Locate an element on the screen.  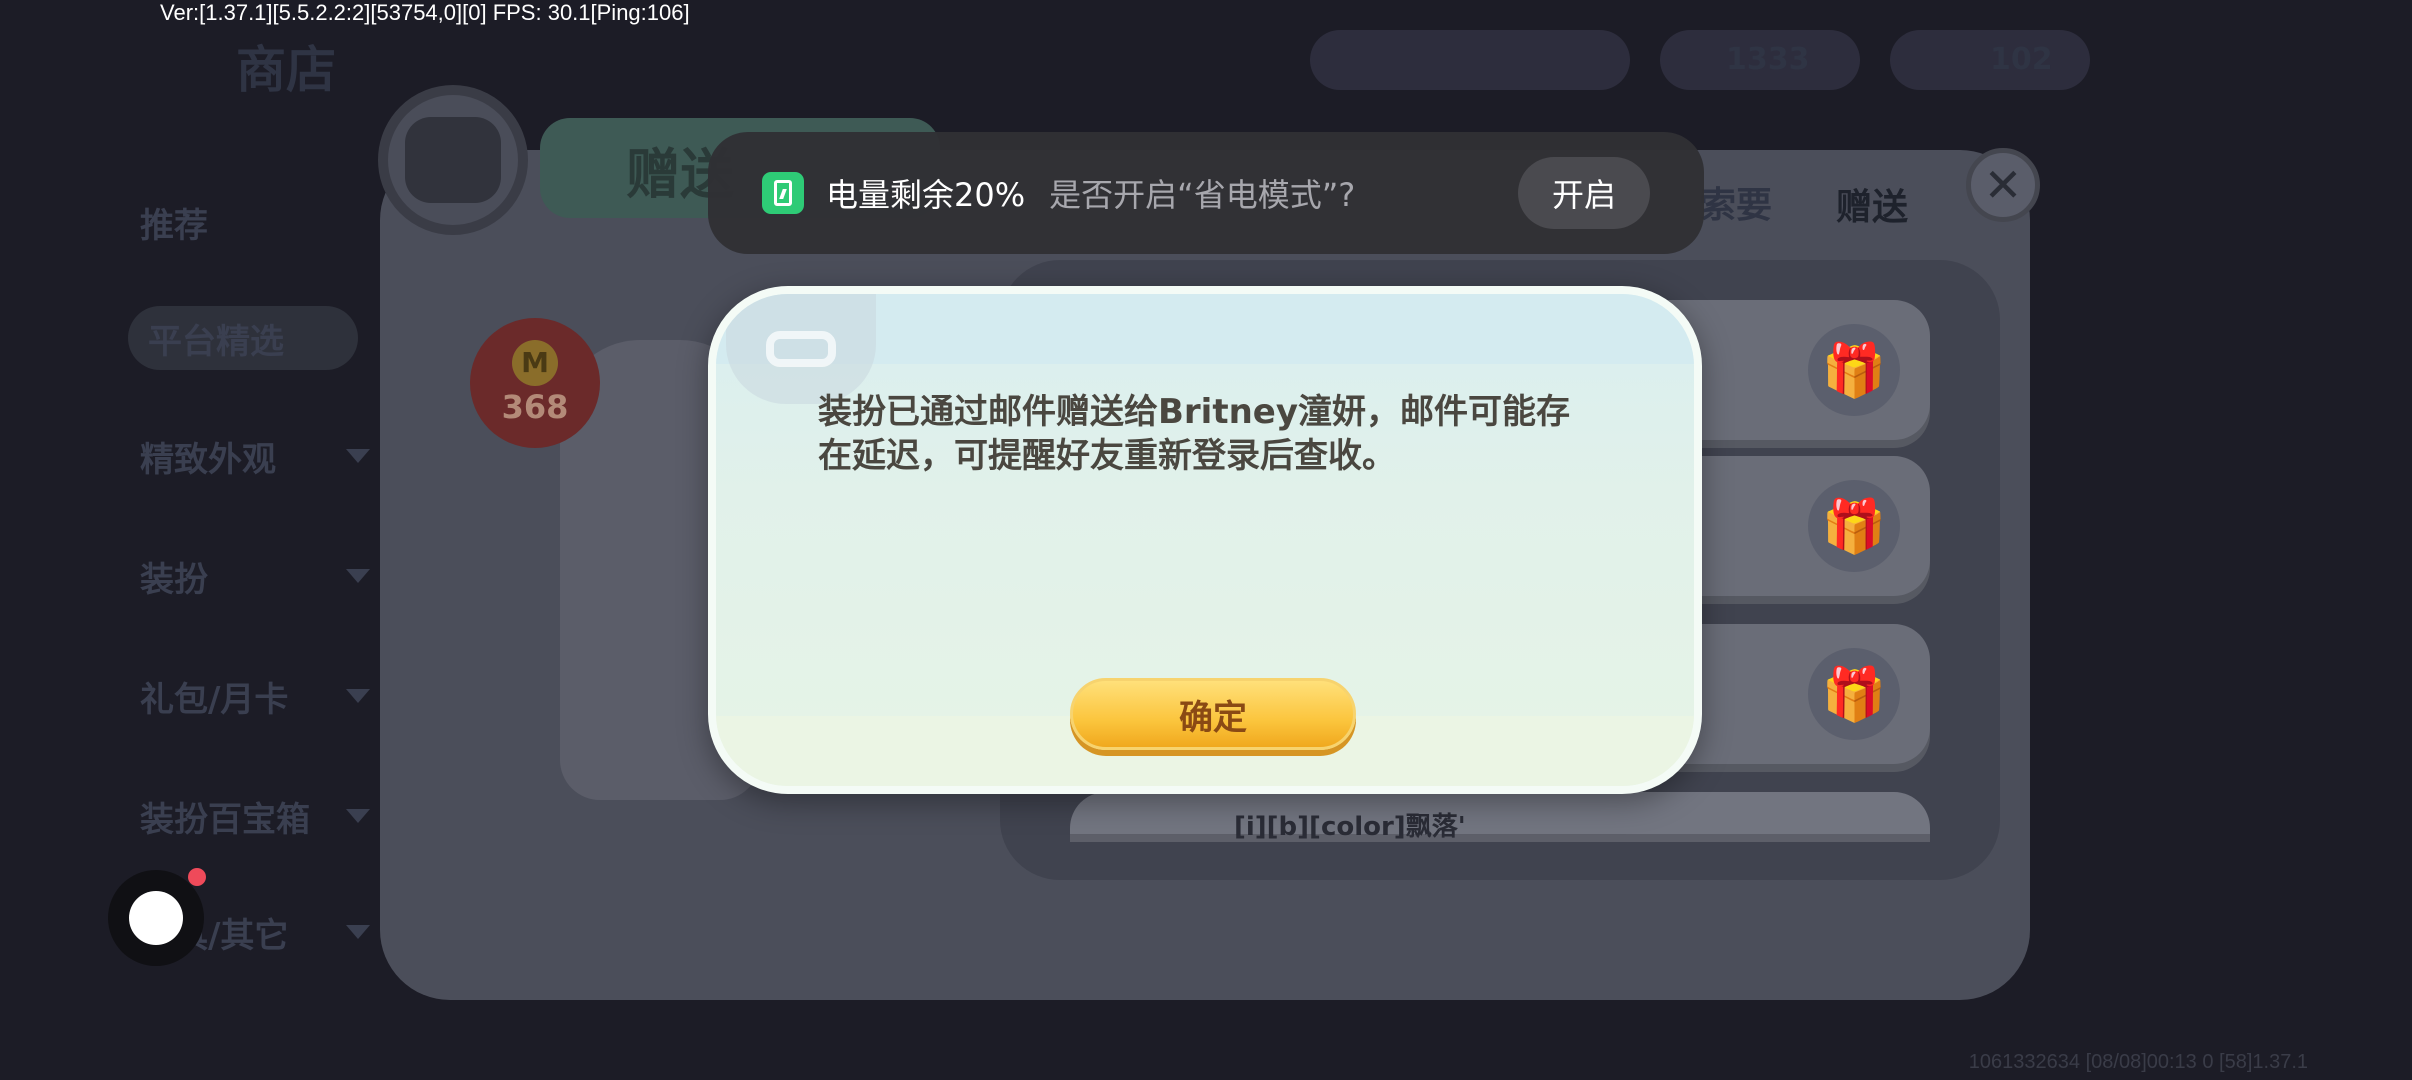
mascot-avatar is located at coordinates (453, 160).